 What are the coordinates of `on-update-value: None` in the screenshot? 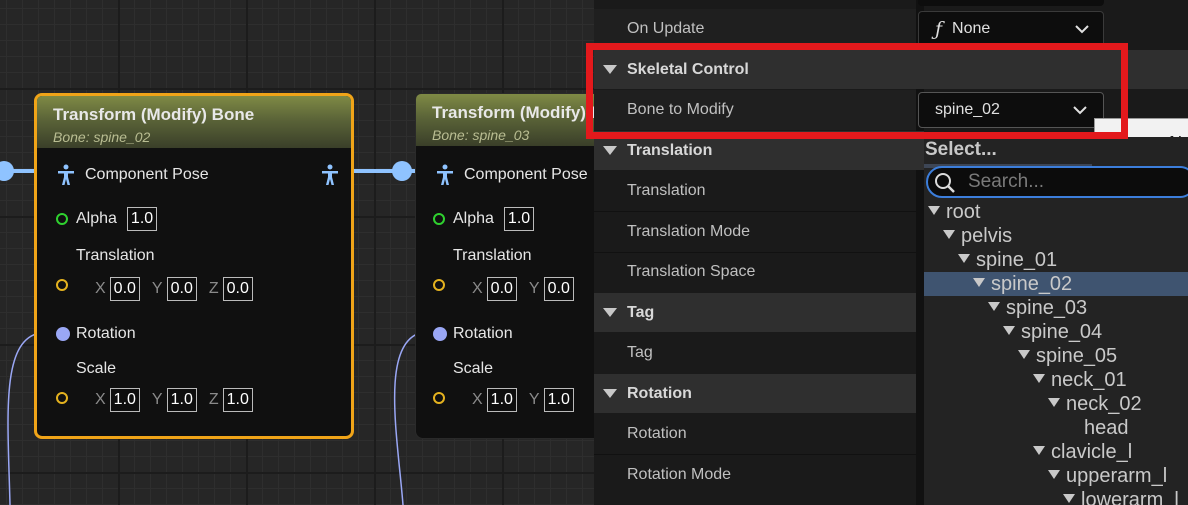 It's located at (971, 28).